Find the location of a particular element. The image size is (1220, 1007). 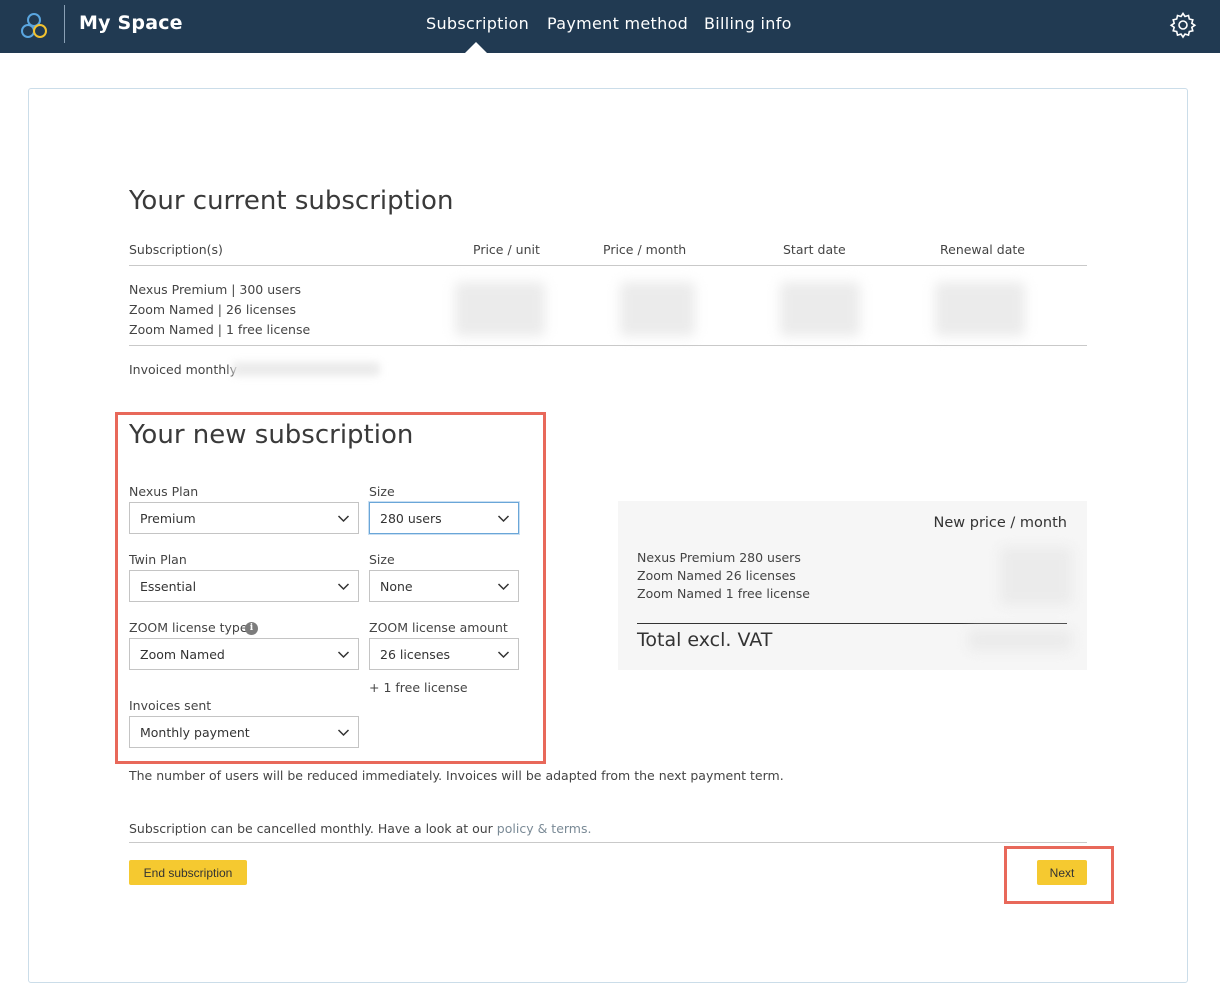

free-license-note: + 1 free license is located at coordinates (418, 687).